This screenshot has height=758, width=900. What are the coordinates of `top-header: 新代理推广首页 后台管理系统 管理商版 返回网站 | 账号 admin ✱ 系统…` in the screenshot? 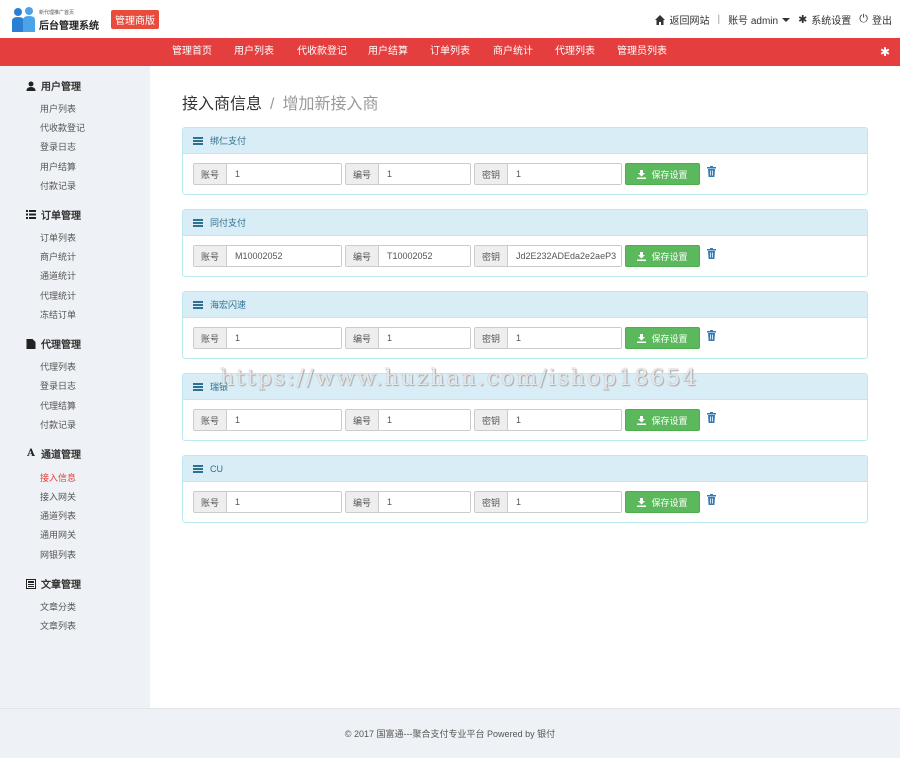 It's located at (450, 19).